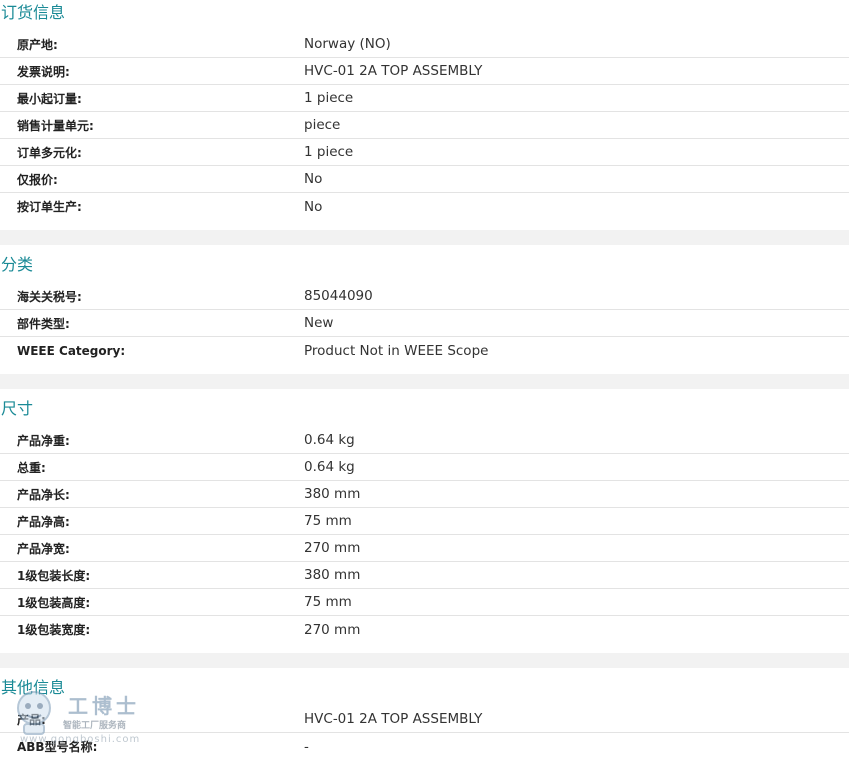  I want to click on row-label: 销售计量单元:, so click(55, 125).